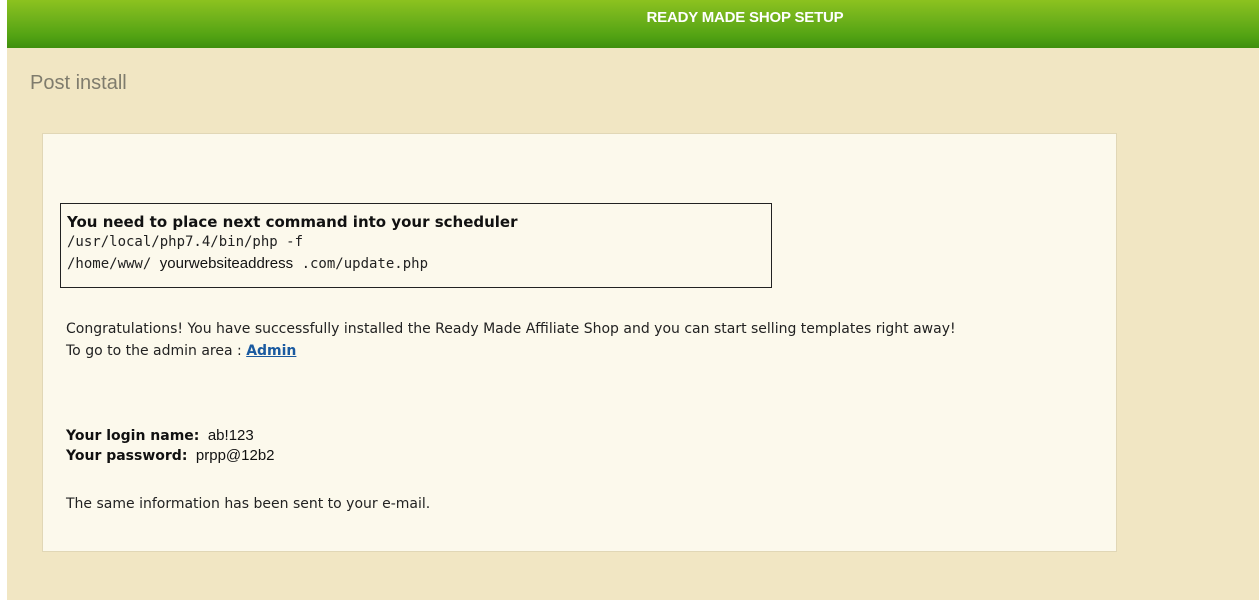 The image size is (1259, 600). Describe the element at coordinates (78, 83) in the screenshot. I see `page-title: Post install` at that location.